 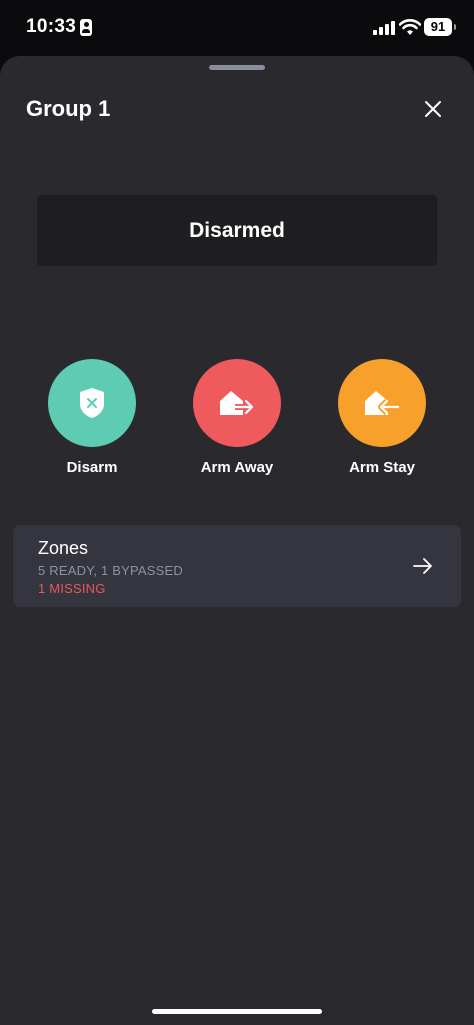 I want to click on close-icon, so click(x=433, y=109).